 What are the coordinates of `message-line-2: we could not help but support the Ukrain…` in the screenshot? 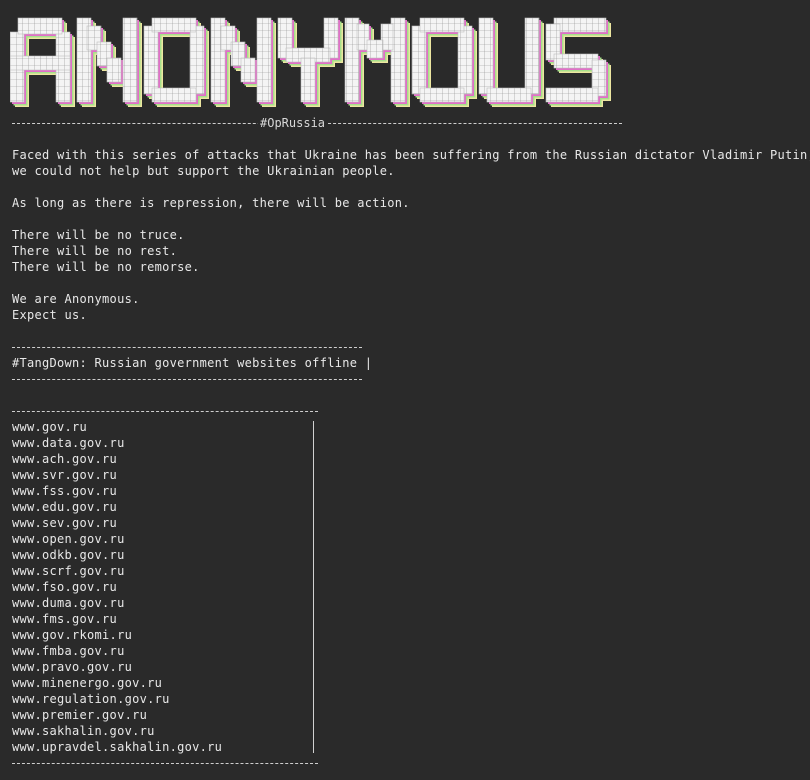 It's located at (203, 171).